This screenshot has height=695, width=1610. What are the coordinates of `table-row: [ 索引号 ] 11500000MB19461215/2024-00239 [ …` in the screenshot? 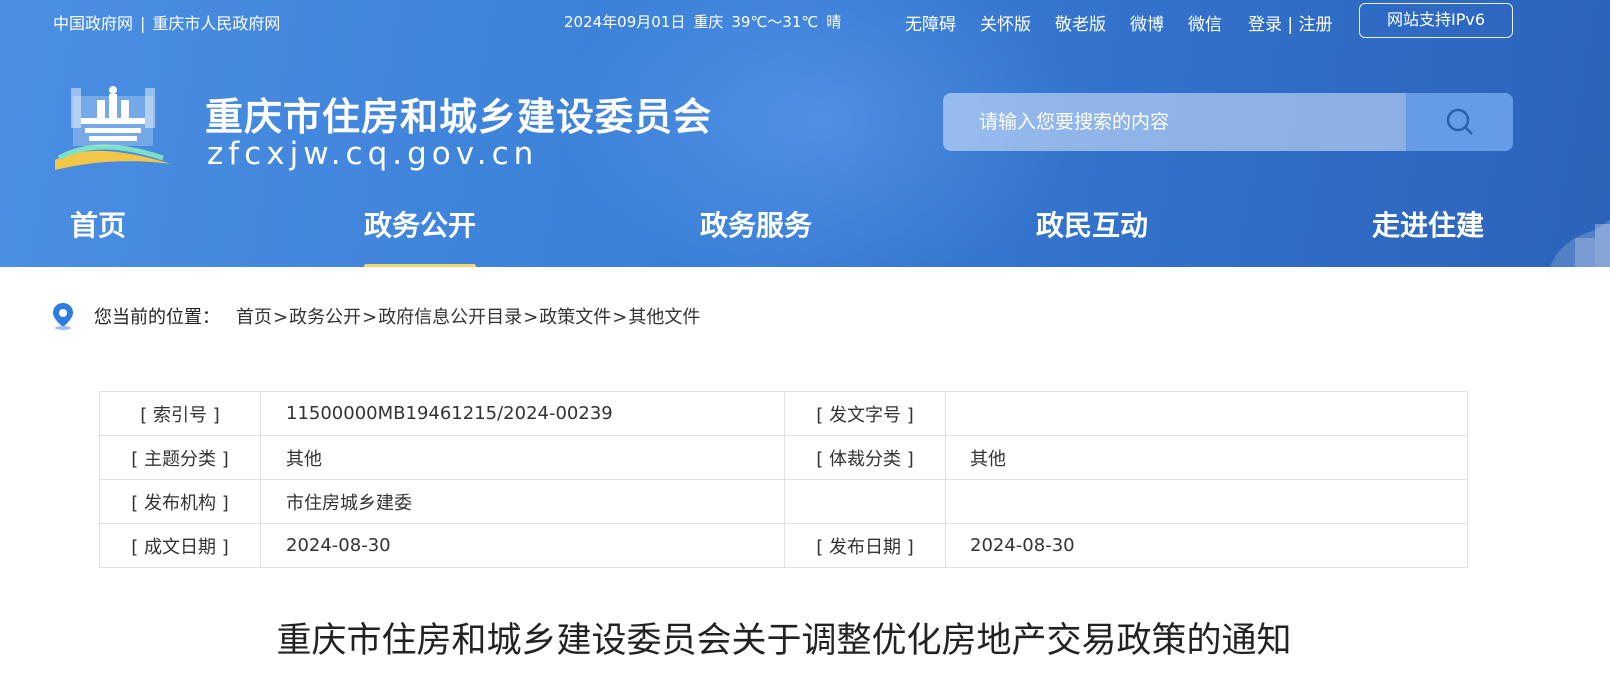 It's located at (783, 413).